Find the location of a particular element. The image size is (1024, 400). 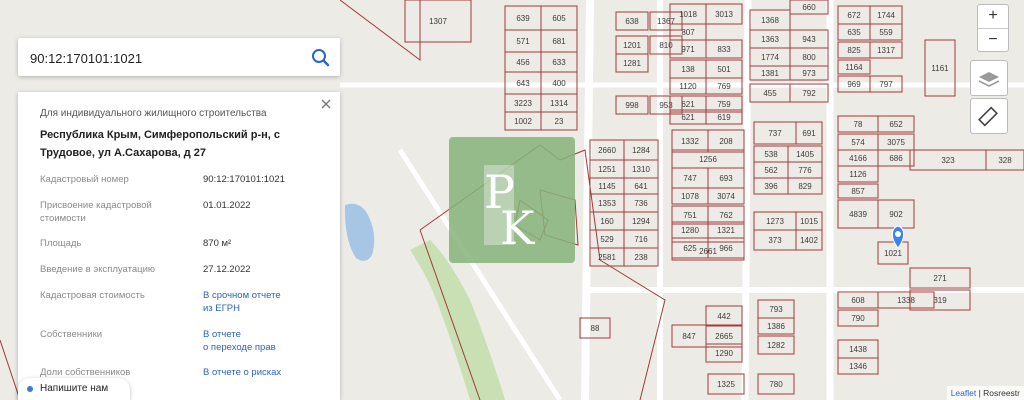

row-value: В срочном отчете из ЕГРН is located at coordinates (268, 302).